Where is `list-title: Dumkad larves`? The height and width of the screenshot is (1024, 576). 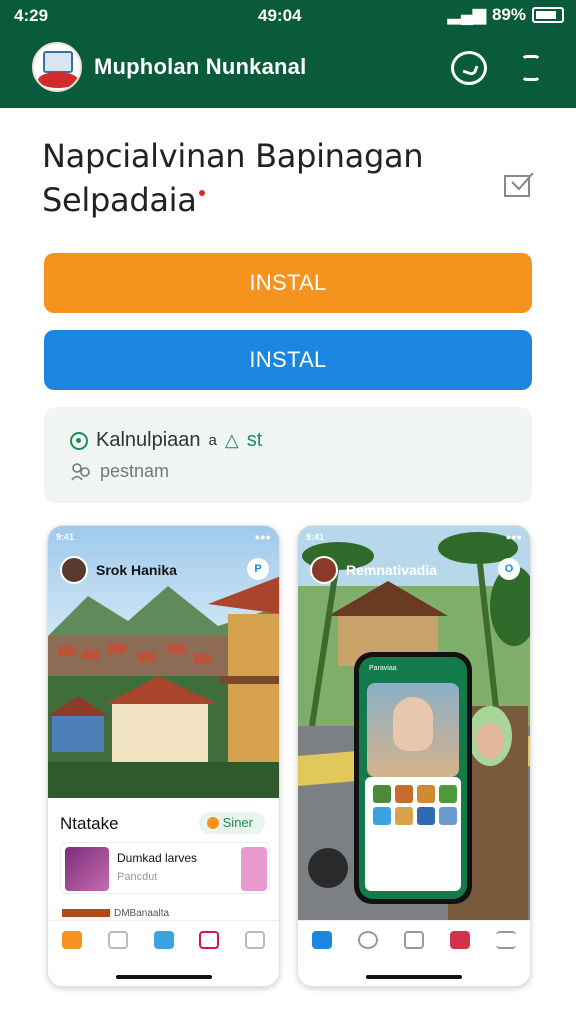 list-title: Dumkad larves is located at coordinates (157, 858).